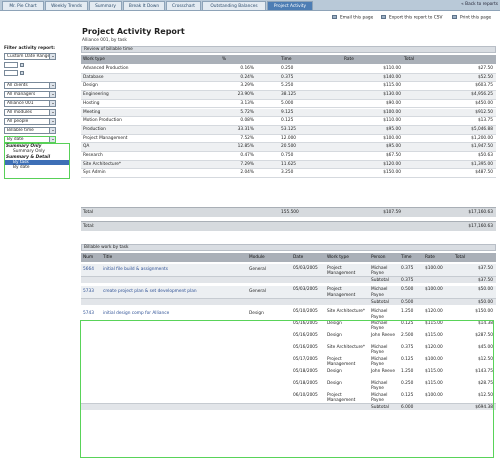 Image resolution: width=500 pixels, height=459 pixels. Describe the element at coordinates (485, 77) in the screenshot. I see `total-cell: $52.50` at that location.